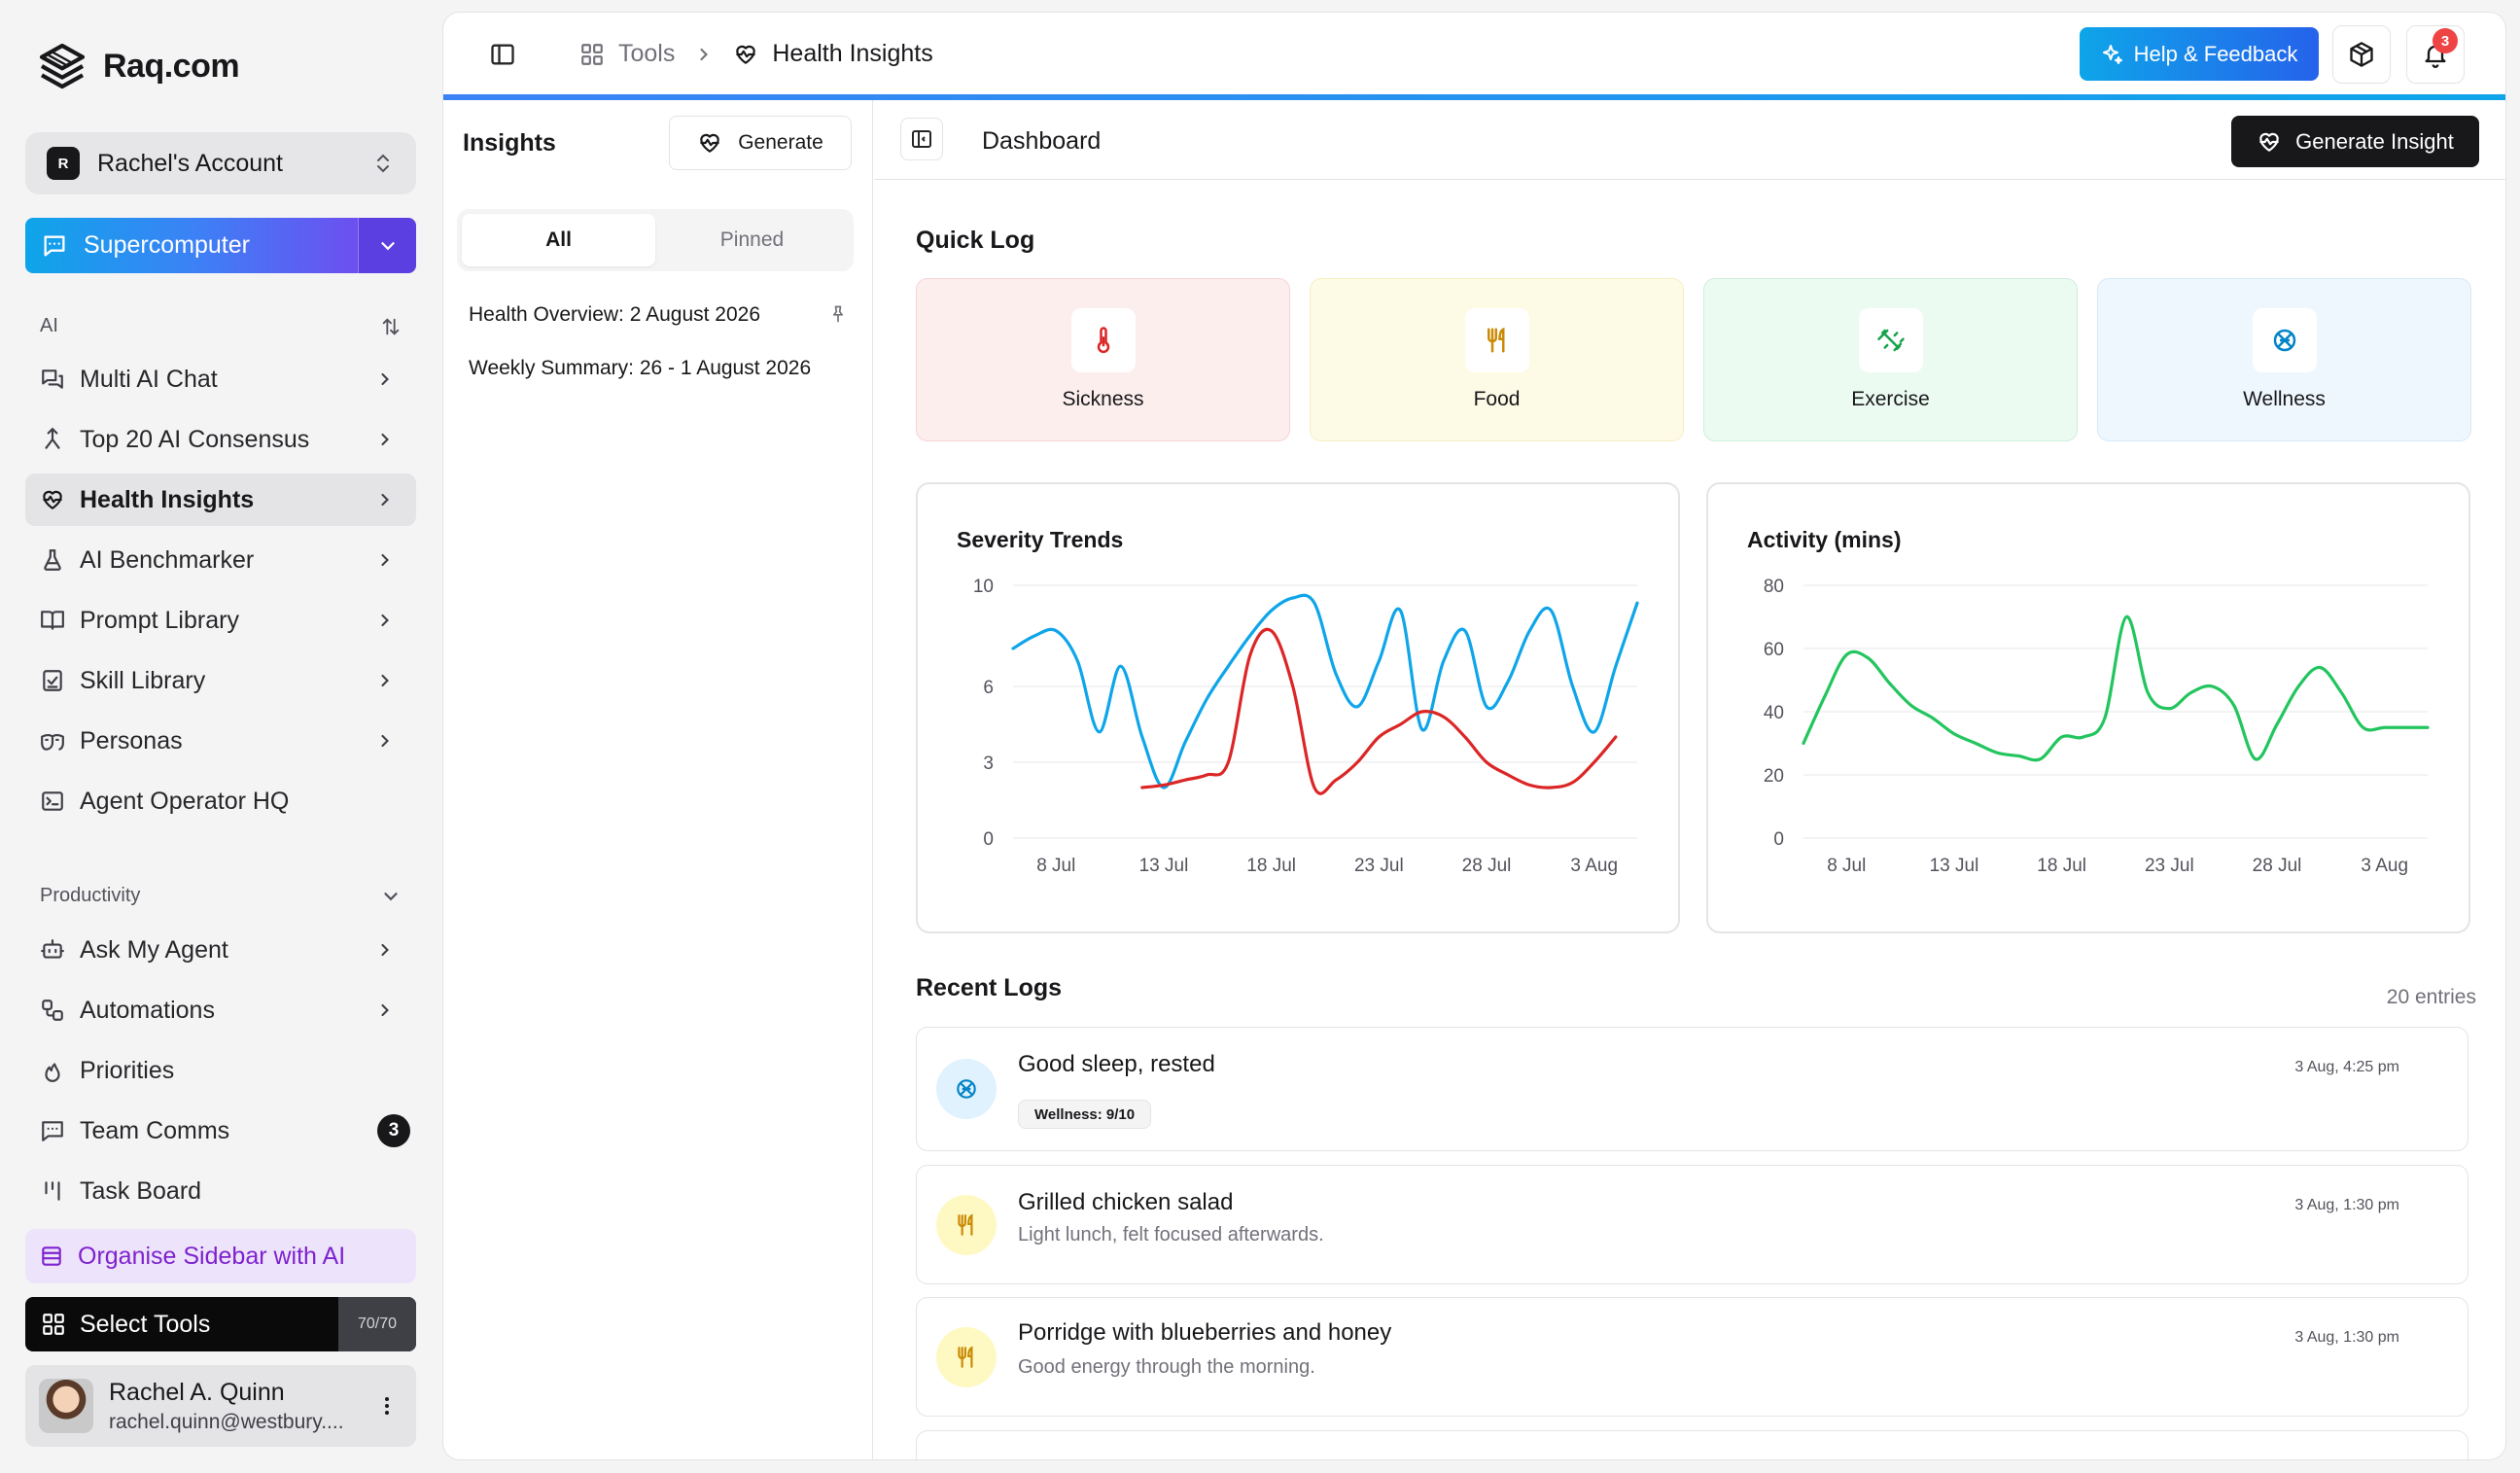  Describe the element at coordinates (54, 246) in the screenshot. I see `chat-square-icon` at that location.